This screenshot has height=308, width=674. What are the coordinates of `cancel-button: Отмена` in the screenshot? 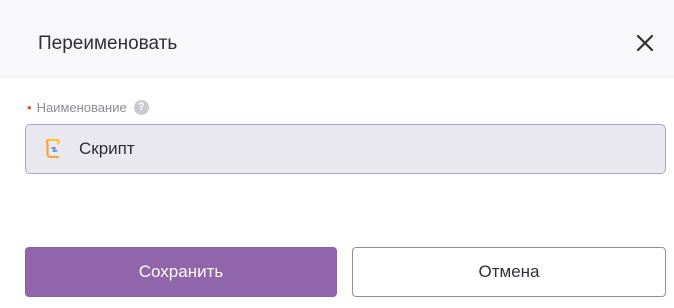 It's located at (509, 272).